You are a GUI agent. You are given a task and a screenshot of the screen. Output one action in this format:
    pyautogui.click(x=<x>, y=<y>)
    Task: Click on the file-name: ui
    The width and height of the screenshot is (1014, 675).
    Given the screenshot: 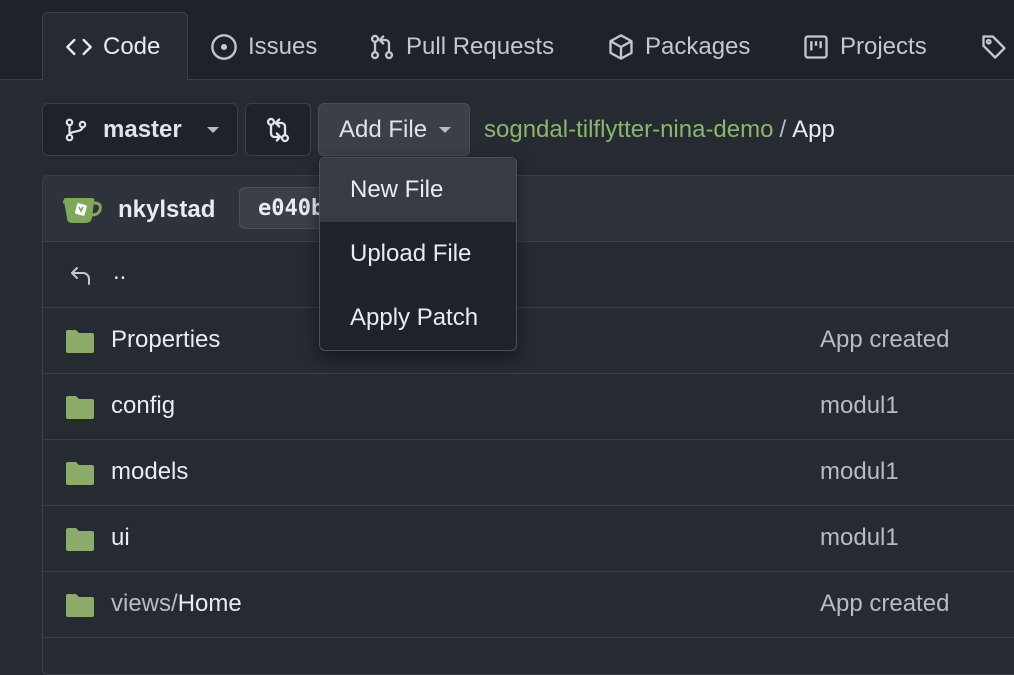 What is the action you would take?
    pyautogui.click(x=120, y=538)
    